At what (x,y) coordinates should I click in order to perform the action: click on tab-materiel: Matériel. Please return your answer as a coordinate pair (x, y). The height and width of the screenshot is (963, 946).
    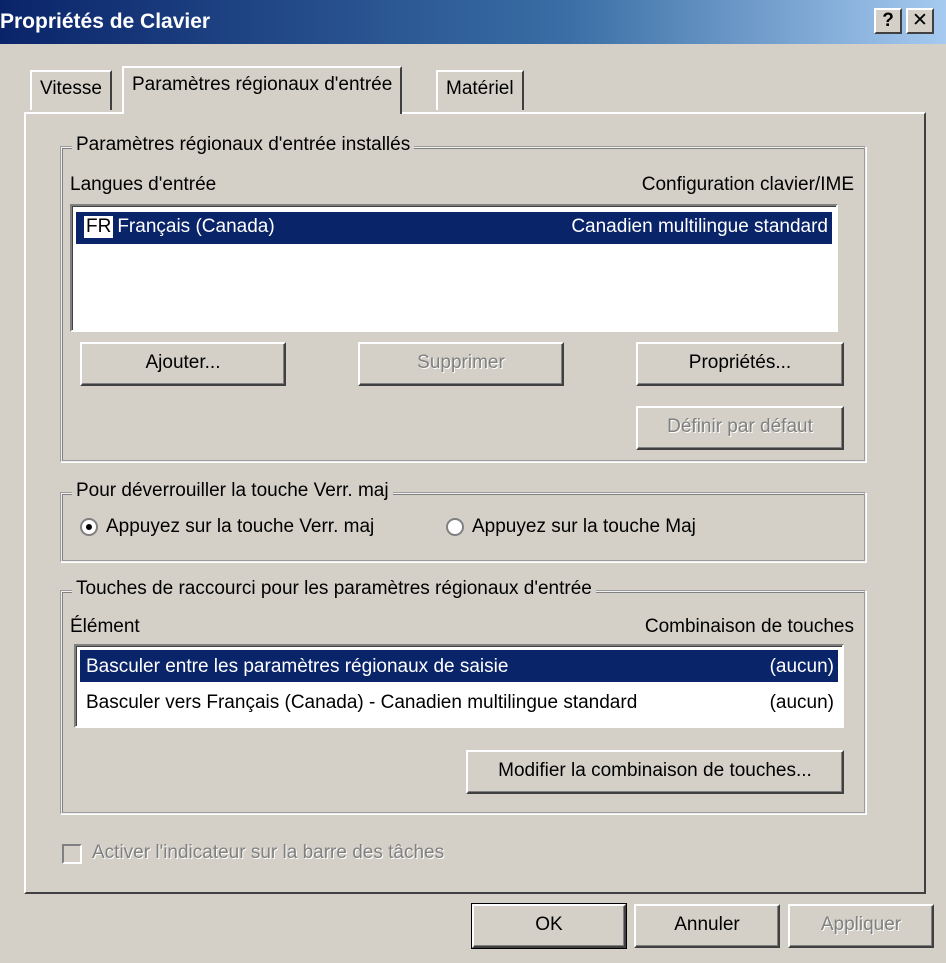
    Looking at the image, I should click on (480, 90).